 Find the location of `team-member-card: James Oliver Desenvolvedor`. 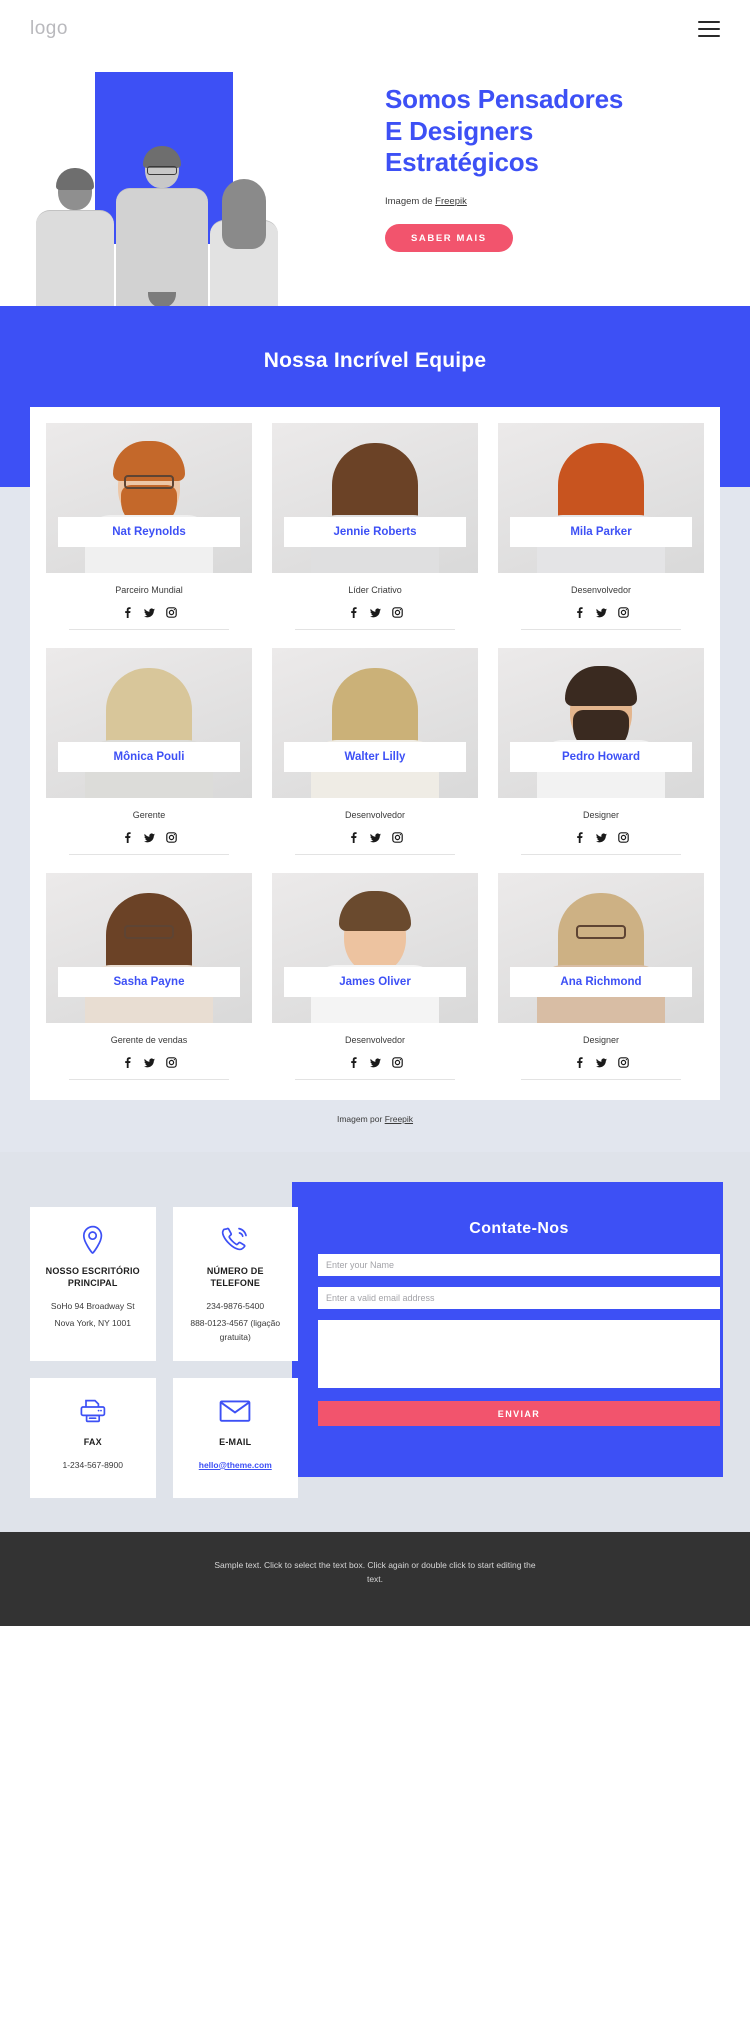

team-member-card: James Oliver Desenvolvedor is located at coordinates (375, 976).